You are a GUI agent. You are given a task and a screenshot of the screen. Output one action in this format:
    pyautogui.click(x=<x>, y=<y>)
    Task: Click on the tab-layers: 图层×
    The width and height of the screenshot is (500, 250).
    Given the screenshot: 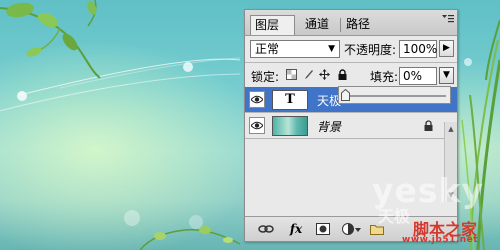 What is the action you would take?
    pyautogui.click(x=272, y=33)
    